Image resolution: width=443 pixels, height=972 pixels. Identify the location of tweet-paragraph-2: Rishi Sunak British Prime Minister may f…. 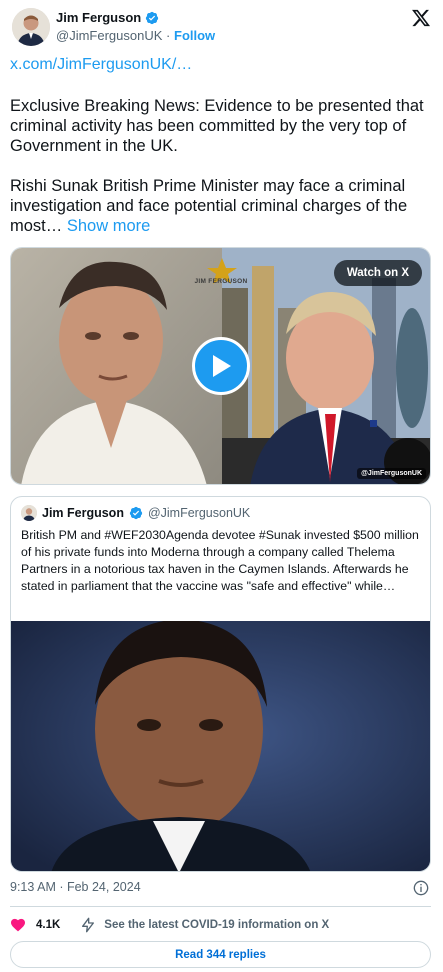
(222, 206).